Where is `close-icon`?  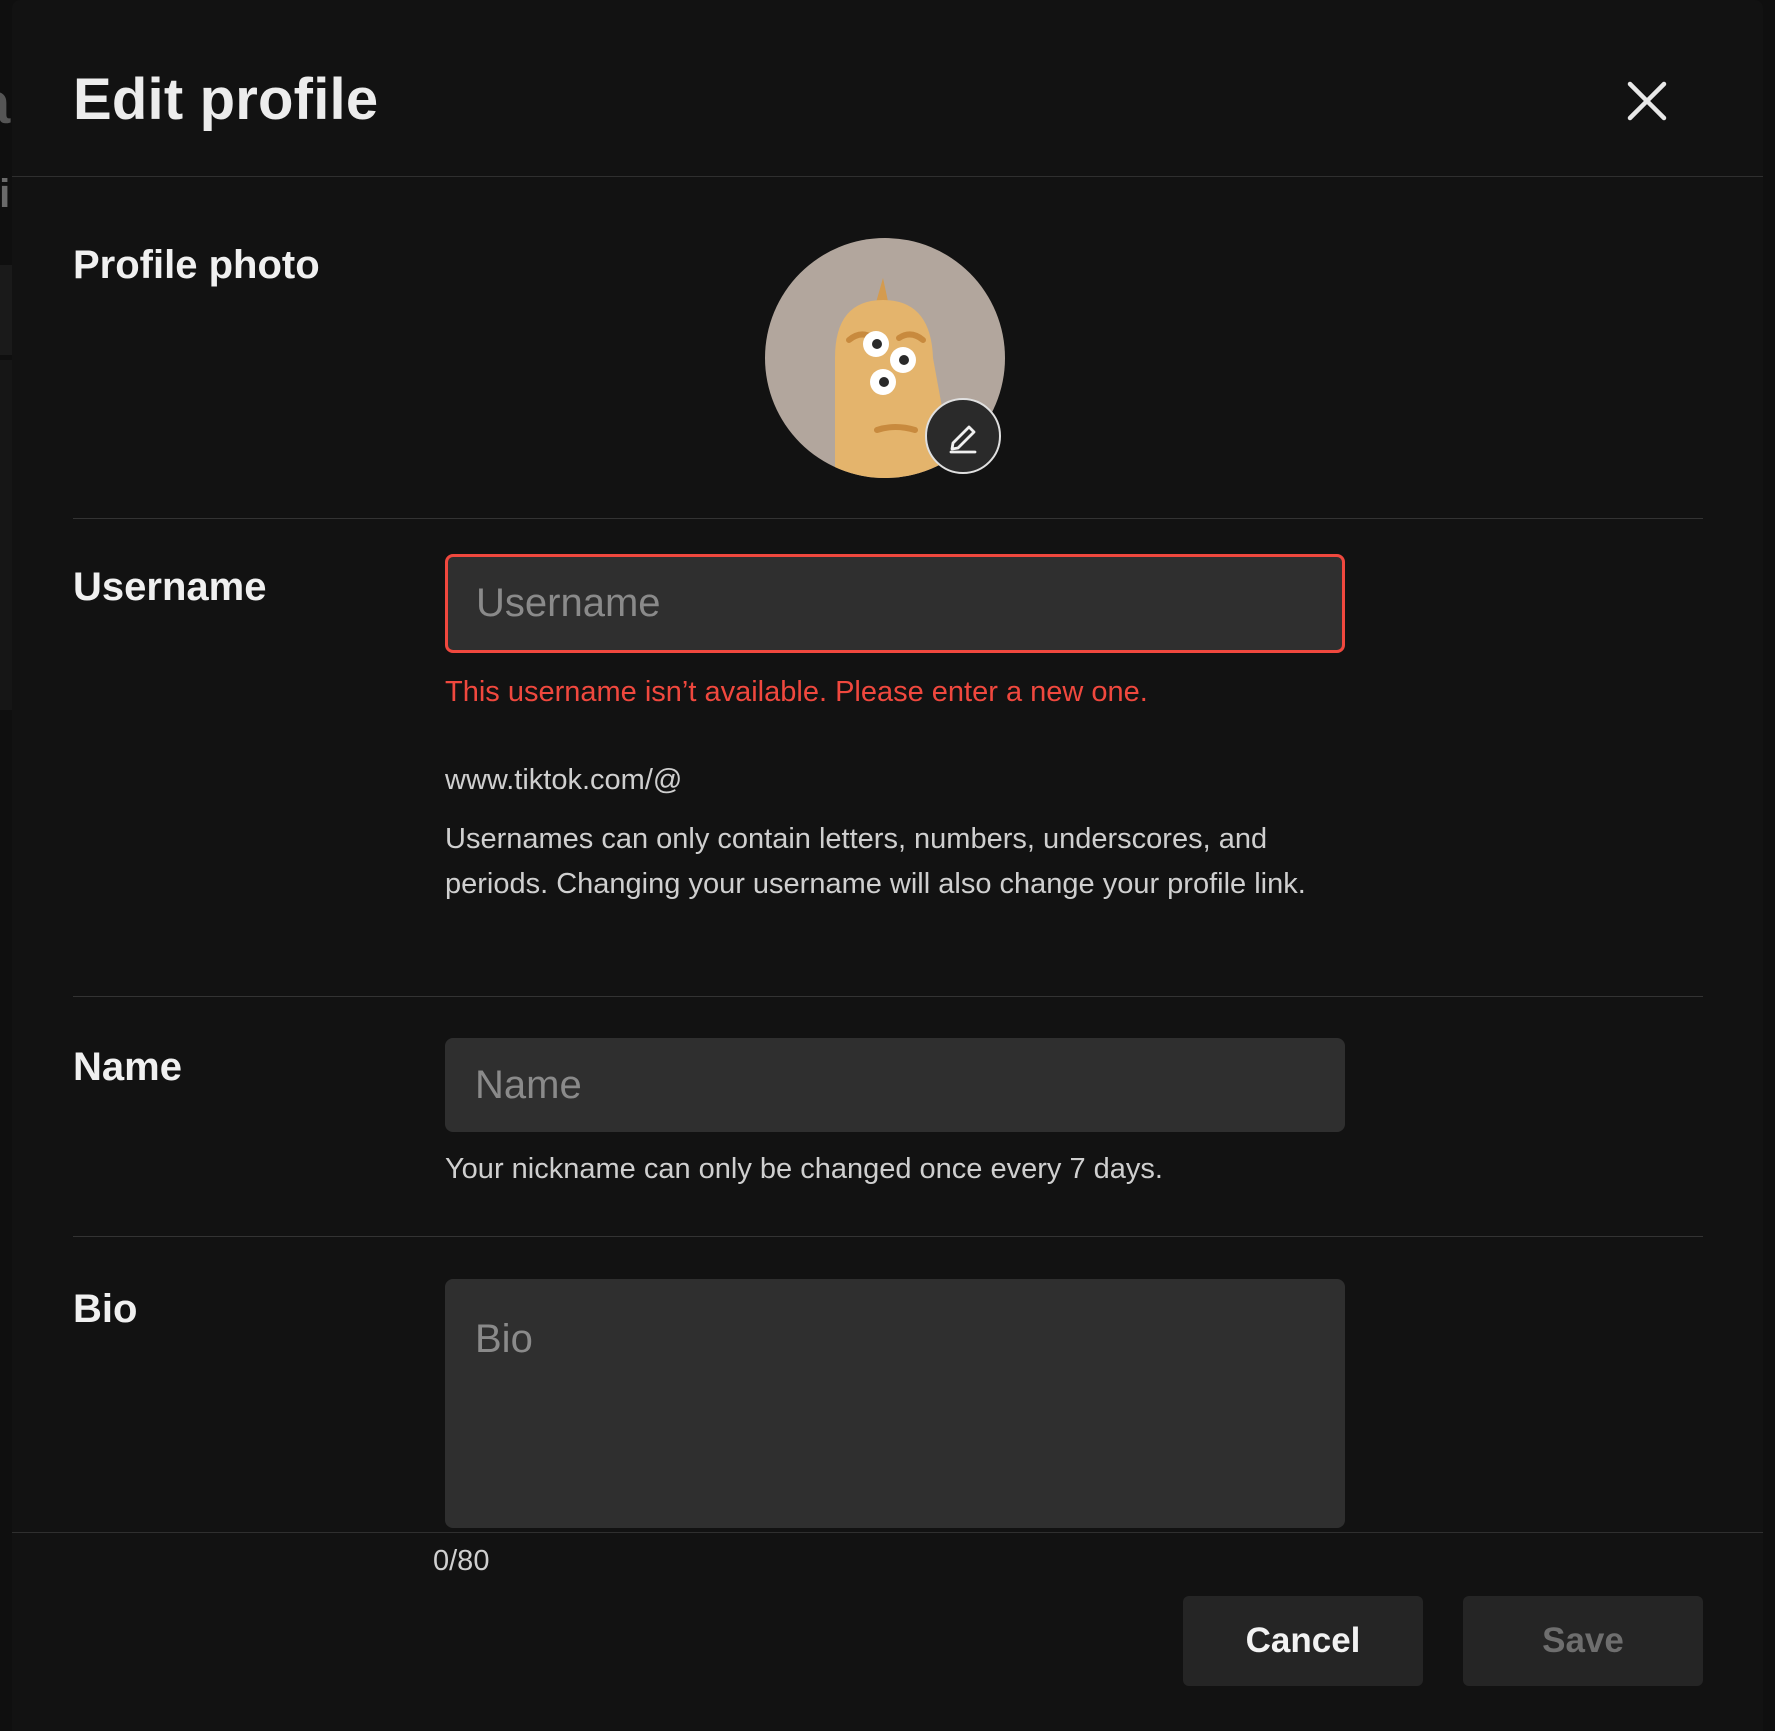 close-icon is located at coordinates (1647, 101).